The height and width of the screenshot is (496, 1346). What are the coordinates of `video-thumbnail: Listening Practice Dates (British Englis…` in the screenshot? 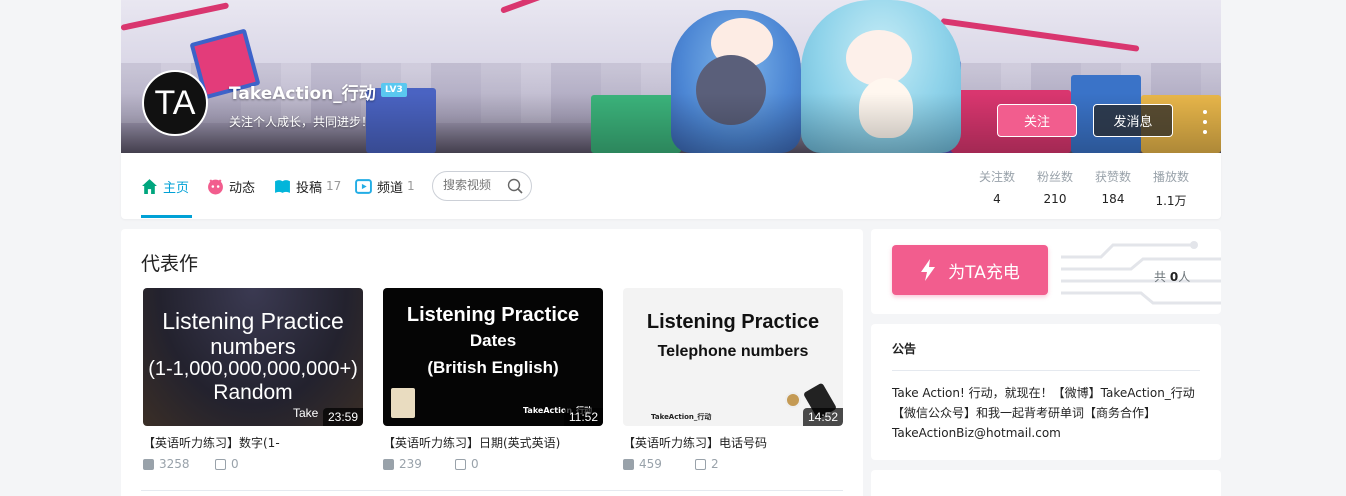 It's located at (493, 357).